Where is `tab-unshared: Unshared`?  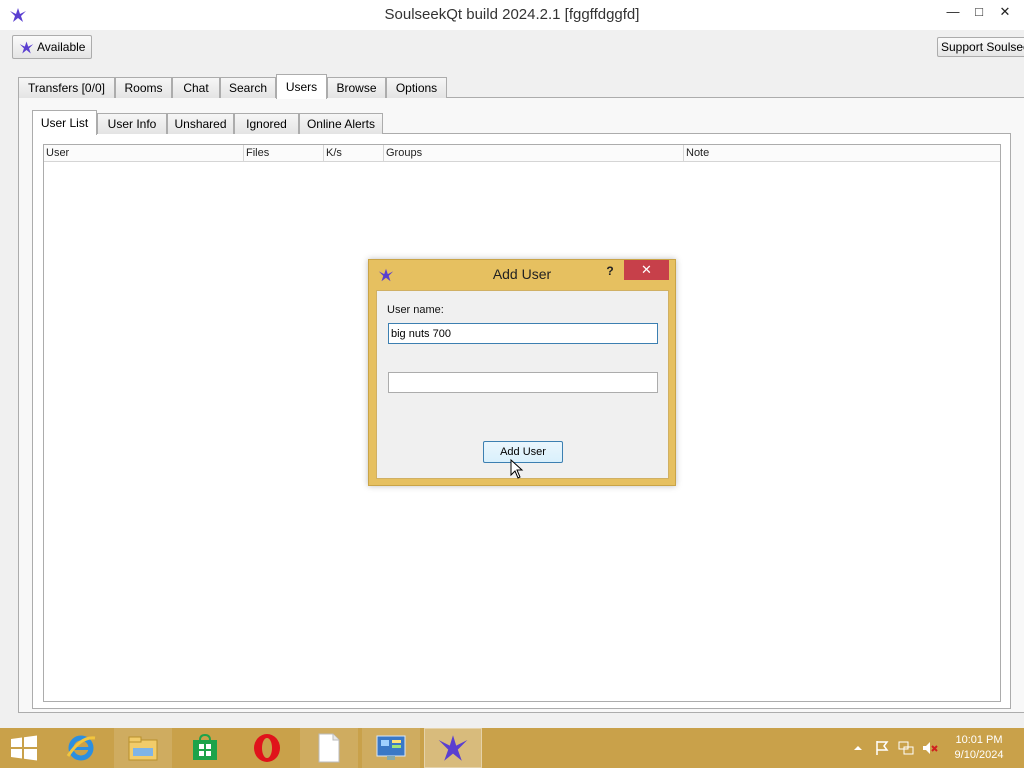 tab-unshared: Unshared is located at coordinates (200, 123).